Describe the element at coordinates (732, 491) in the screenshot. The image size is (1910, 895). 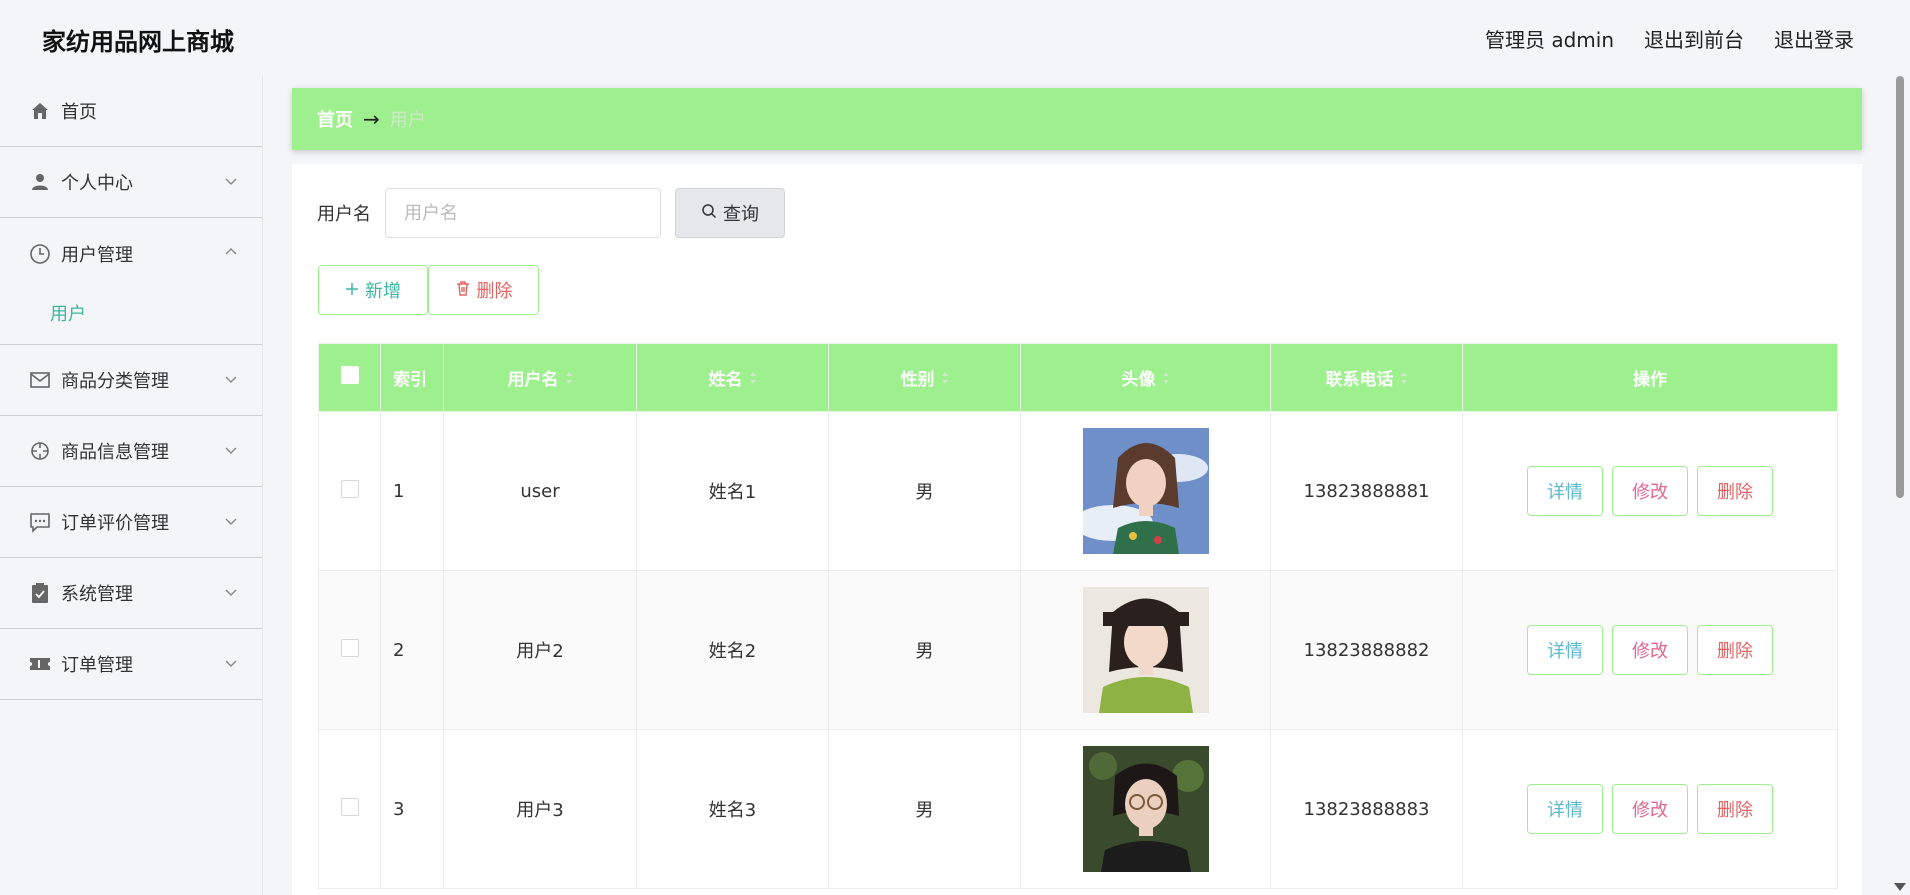
I see `cell-name: 姓名1` at that location.